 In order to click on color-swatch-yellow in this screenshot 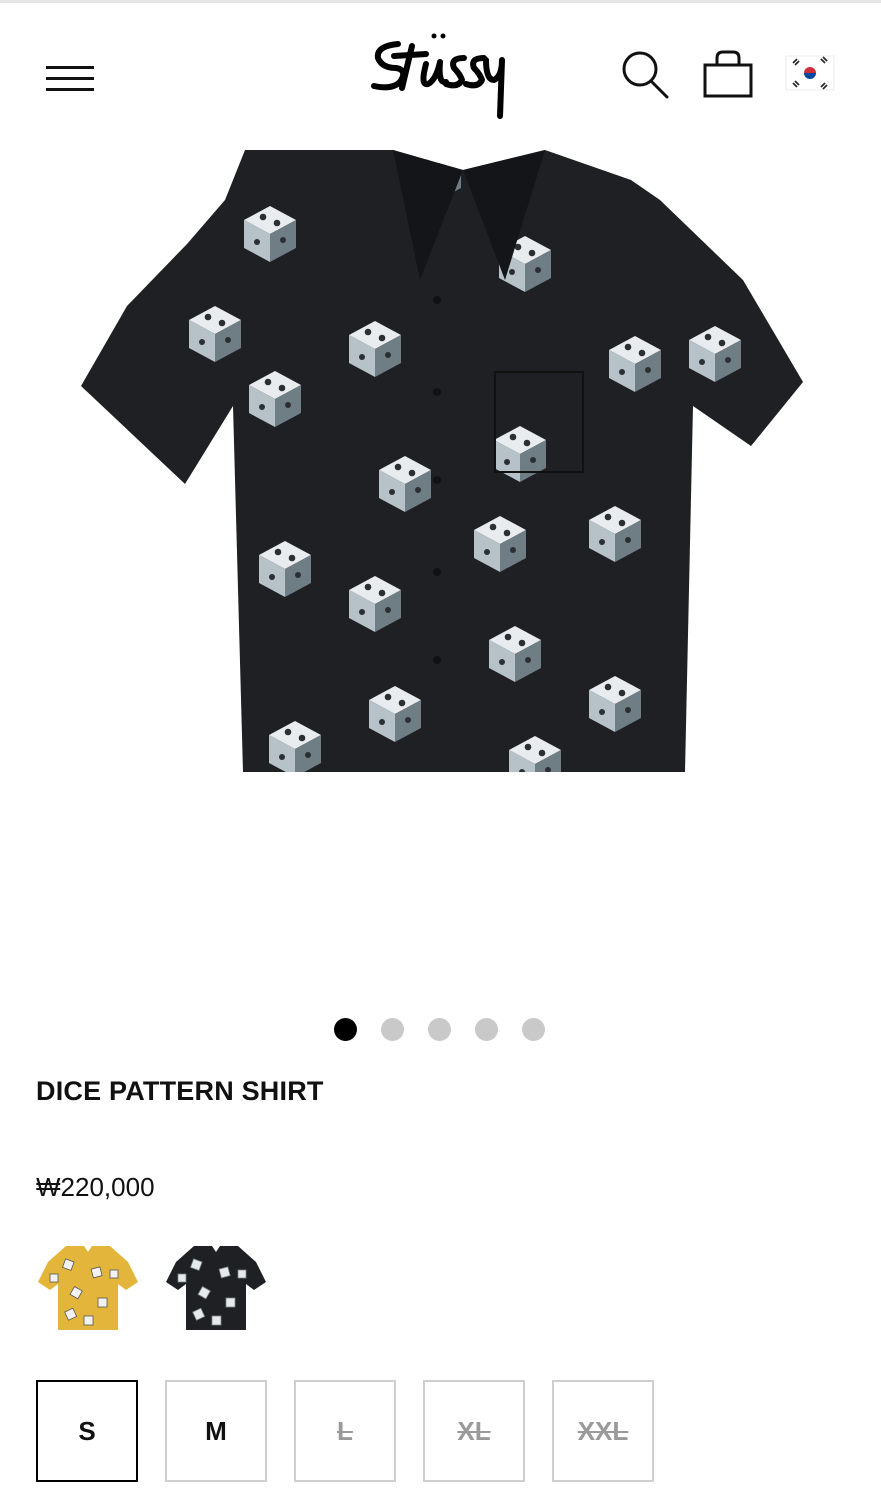, I will do `click(88, 1288)`.